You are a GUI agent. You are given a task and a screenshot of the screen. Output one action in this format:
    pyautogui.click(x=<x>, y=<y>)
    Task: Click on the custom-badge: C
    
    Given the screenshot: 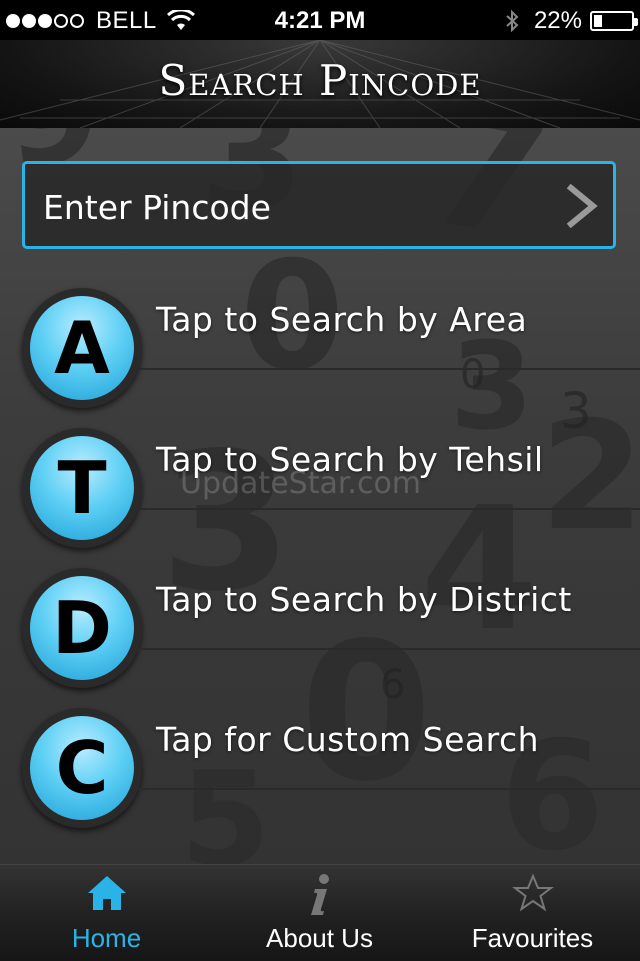 What is the action you would take?
    pyautogui.click(x=82, y=768)
    